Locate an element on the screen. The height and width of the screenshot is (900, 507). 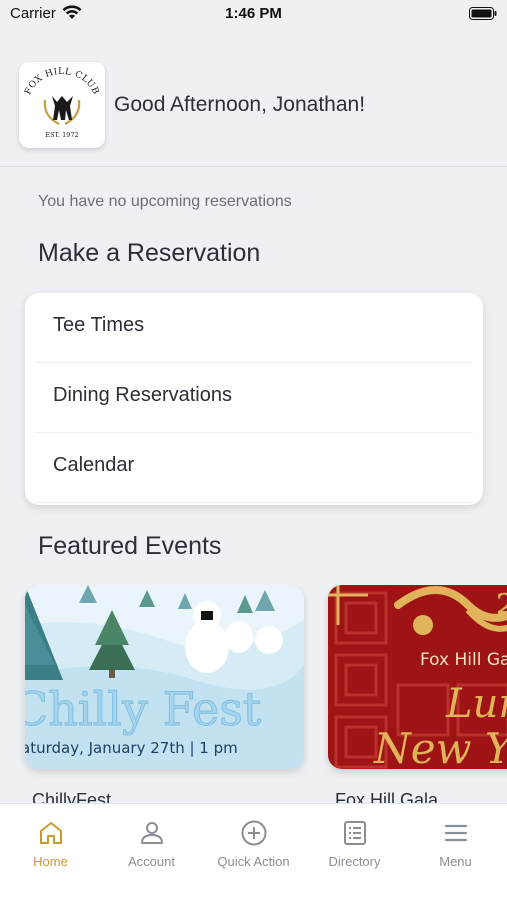
tab-home-label: Home is located at coordinates (50, 861).